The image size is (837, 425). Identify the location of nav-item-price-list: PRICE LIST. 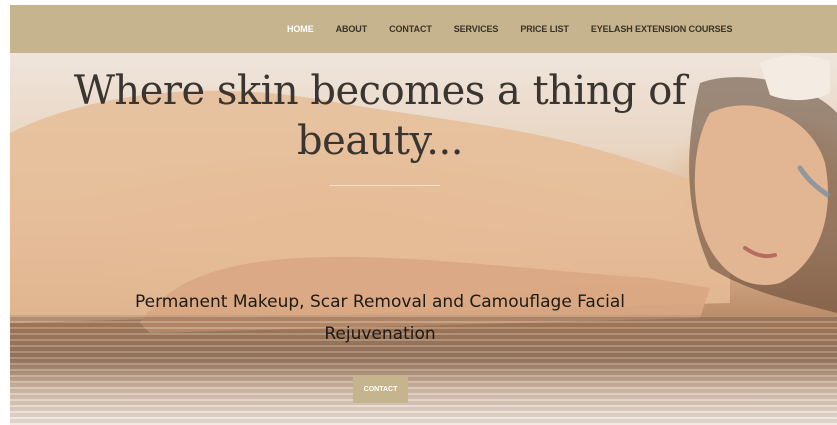
(544, 29).